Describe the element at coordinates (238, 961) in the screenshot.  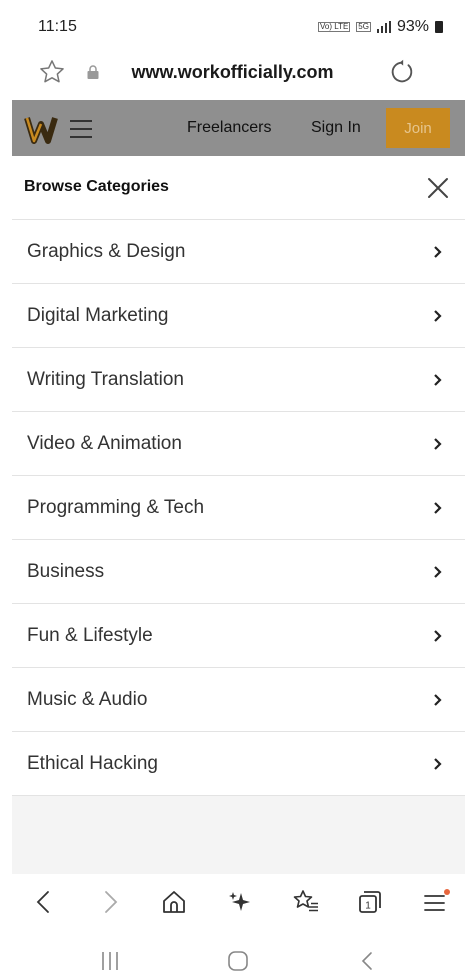
I see `system-home-icon` at that location.